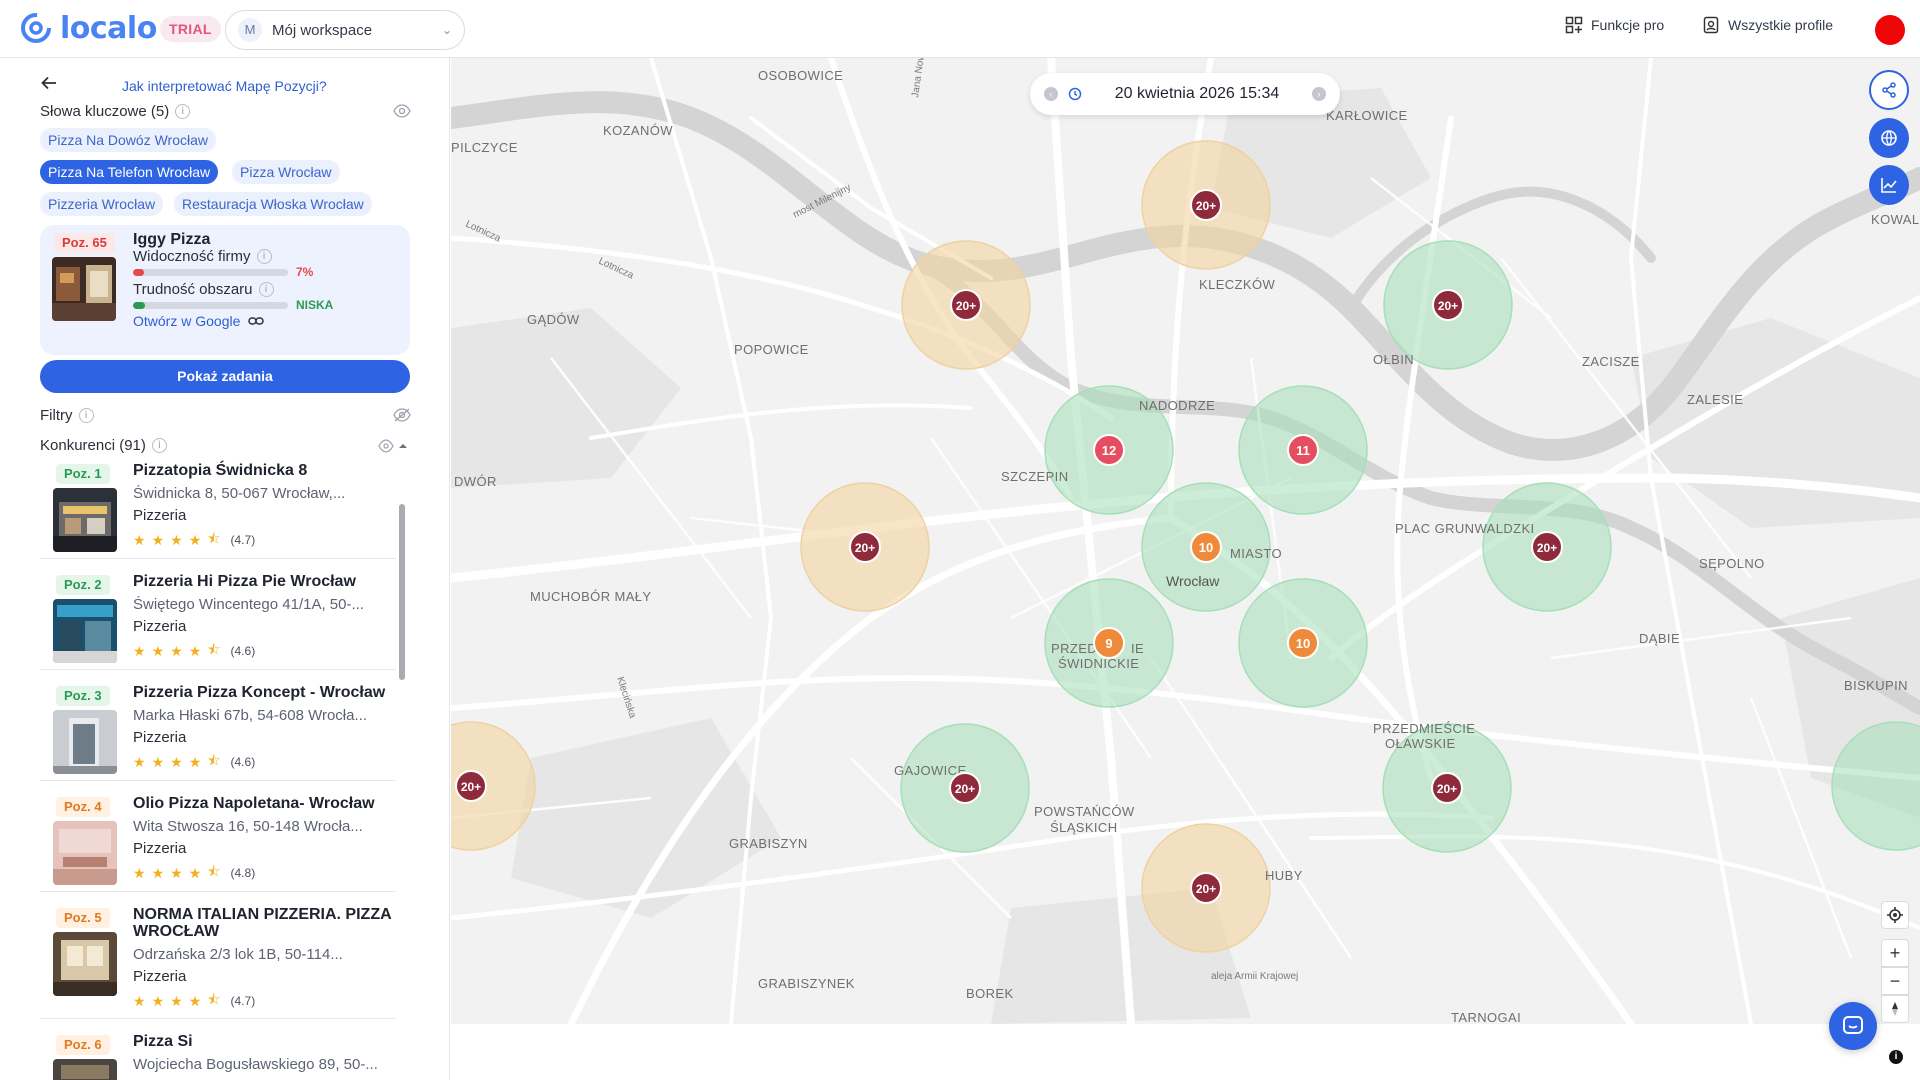 This screenshot has width=1920, height=1080. What do you see at coordinates (1193, 581) in the screenshot?
I see `city-label: Wrocław` at bounding box center [1193, 581].